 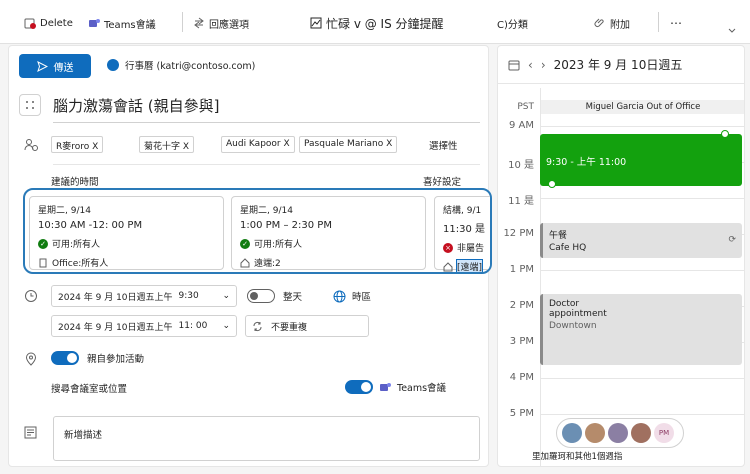 What do you see at coordinates (395, 387) in the screenshot?
I see `teams-toggle-group: Teams會議` at bounding box center [395, 387].